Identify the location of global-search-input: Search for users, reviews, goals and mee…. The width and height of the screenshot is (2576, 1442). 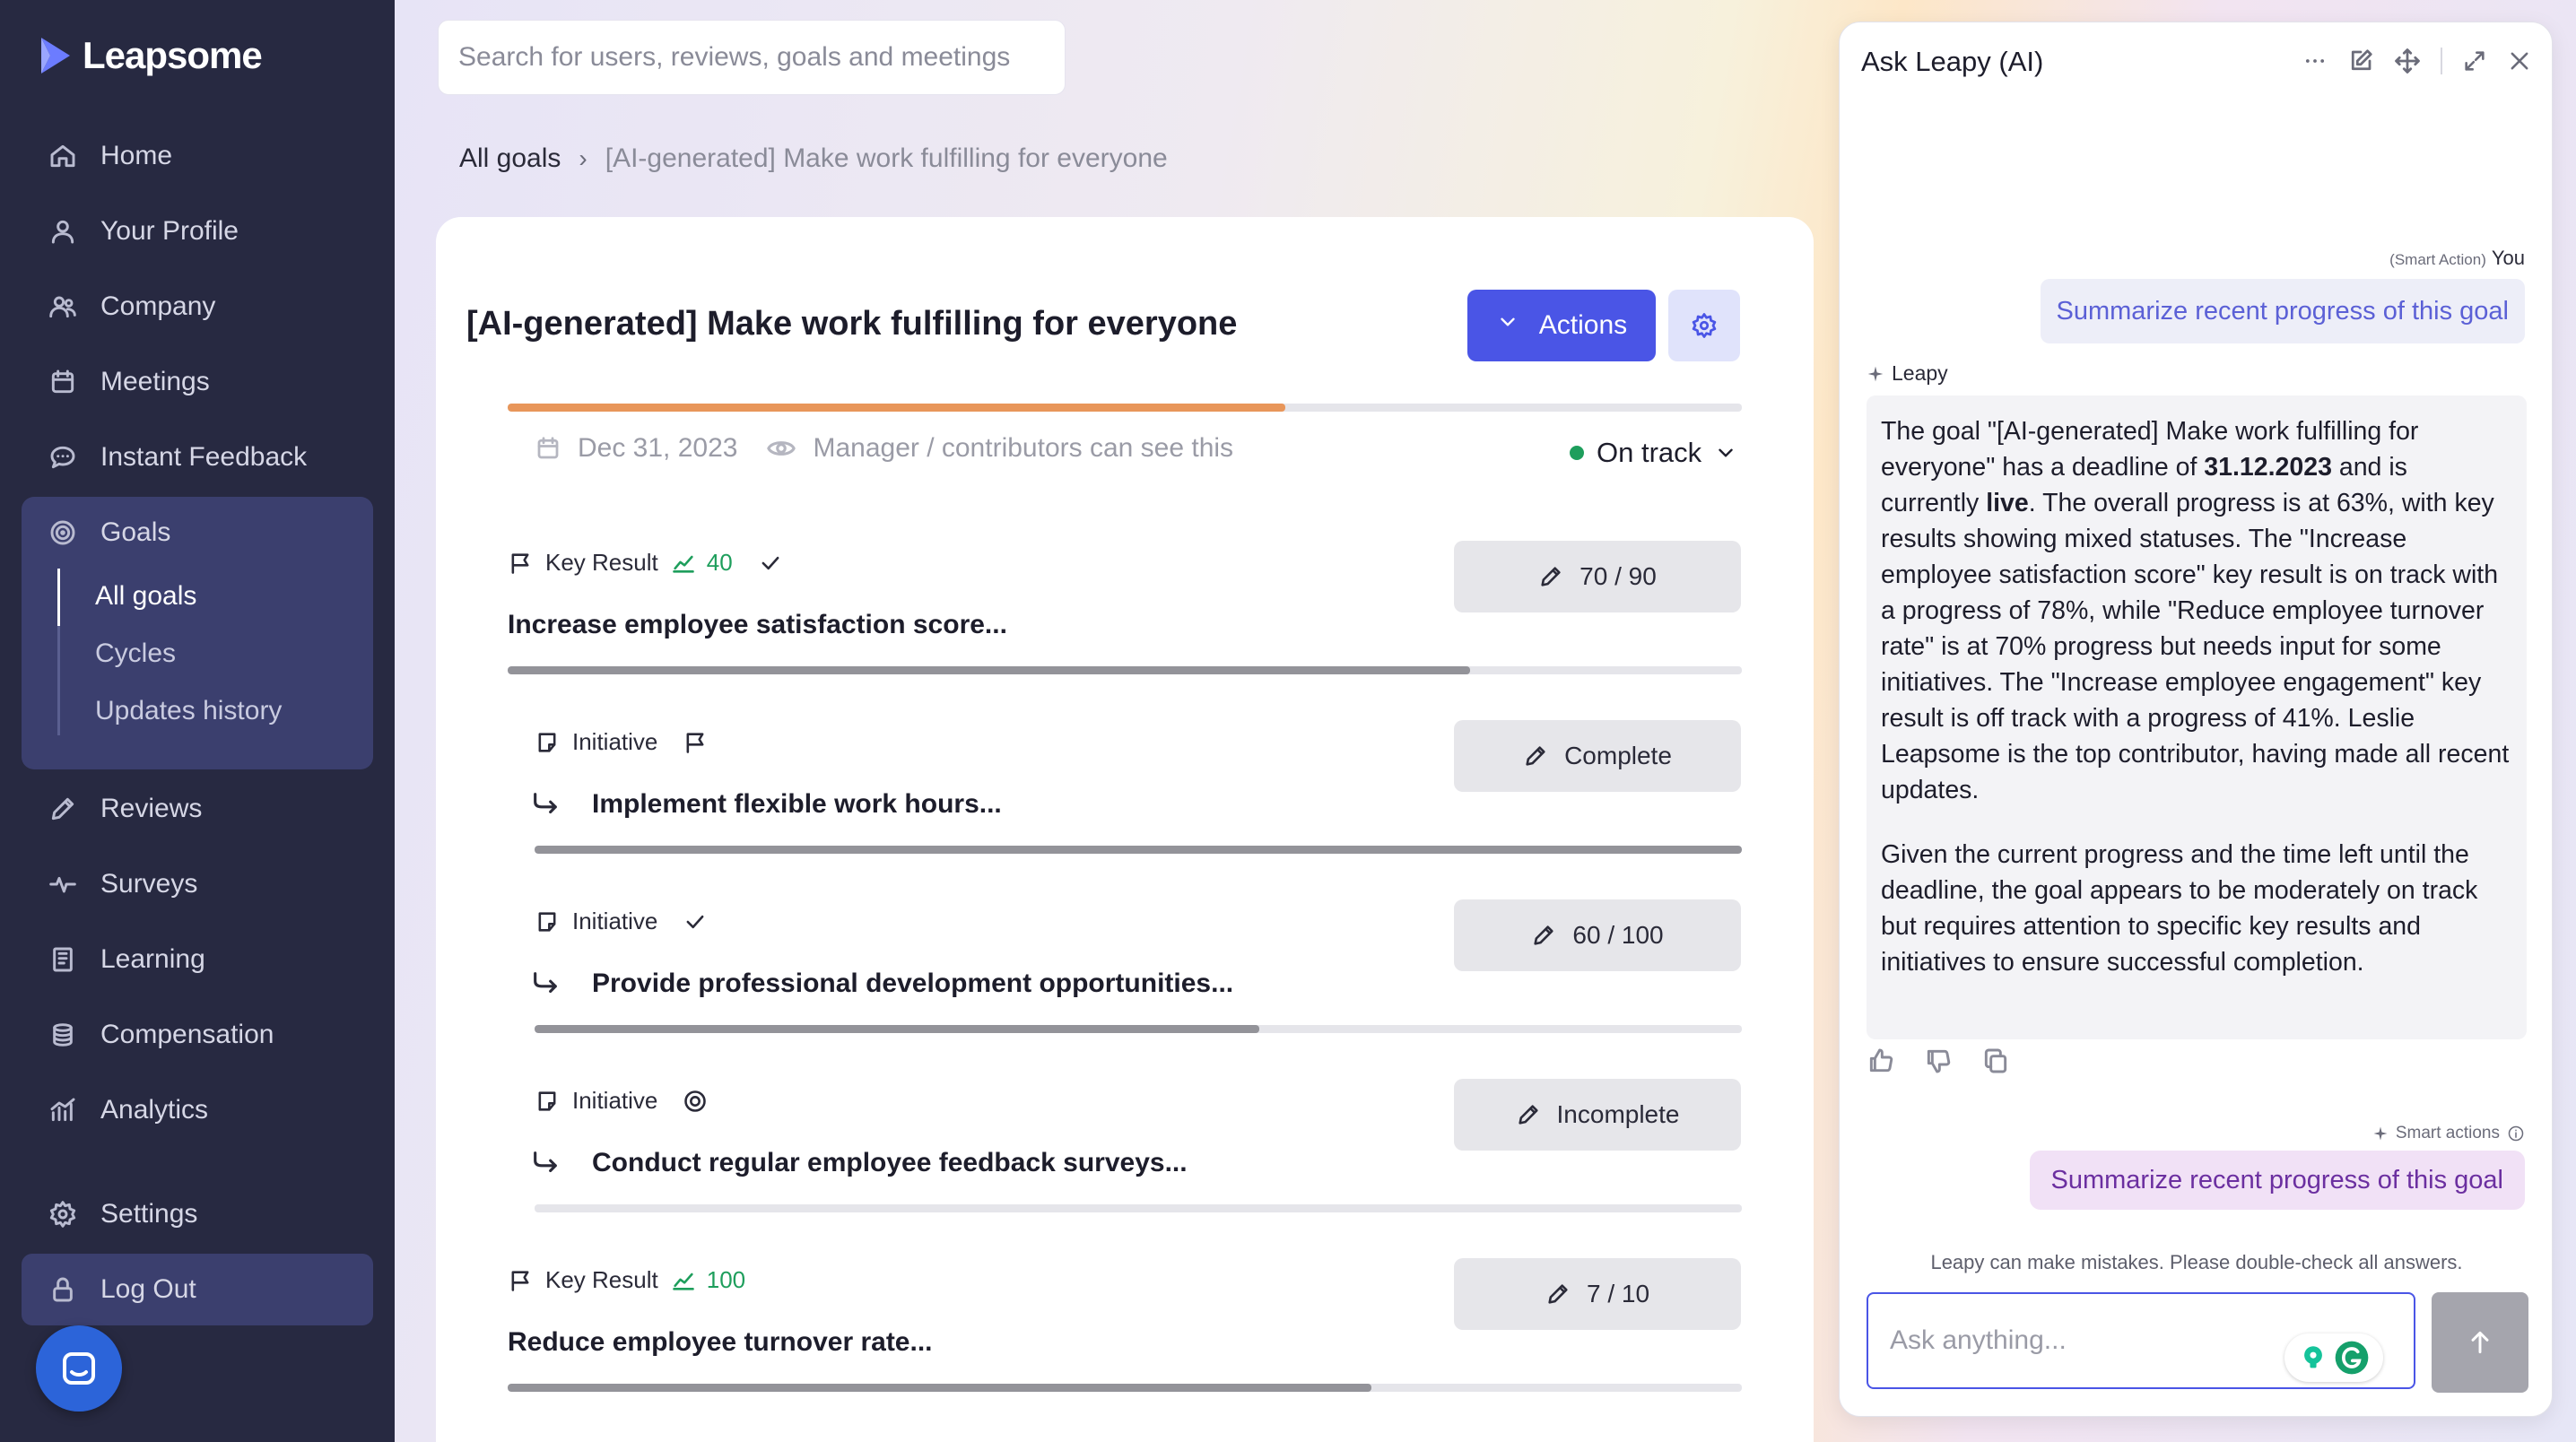
(752, 57).